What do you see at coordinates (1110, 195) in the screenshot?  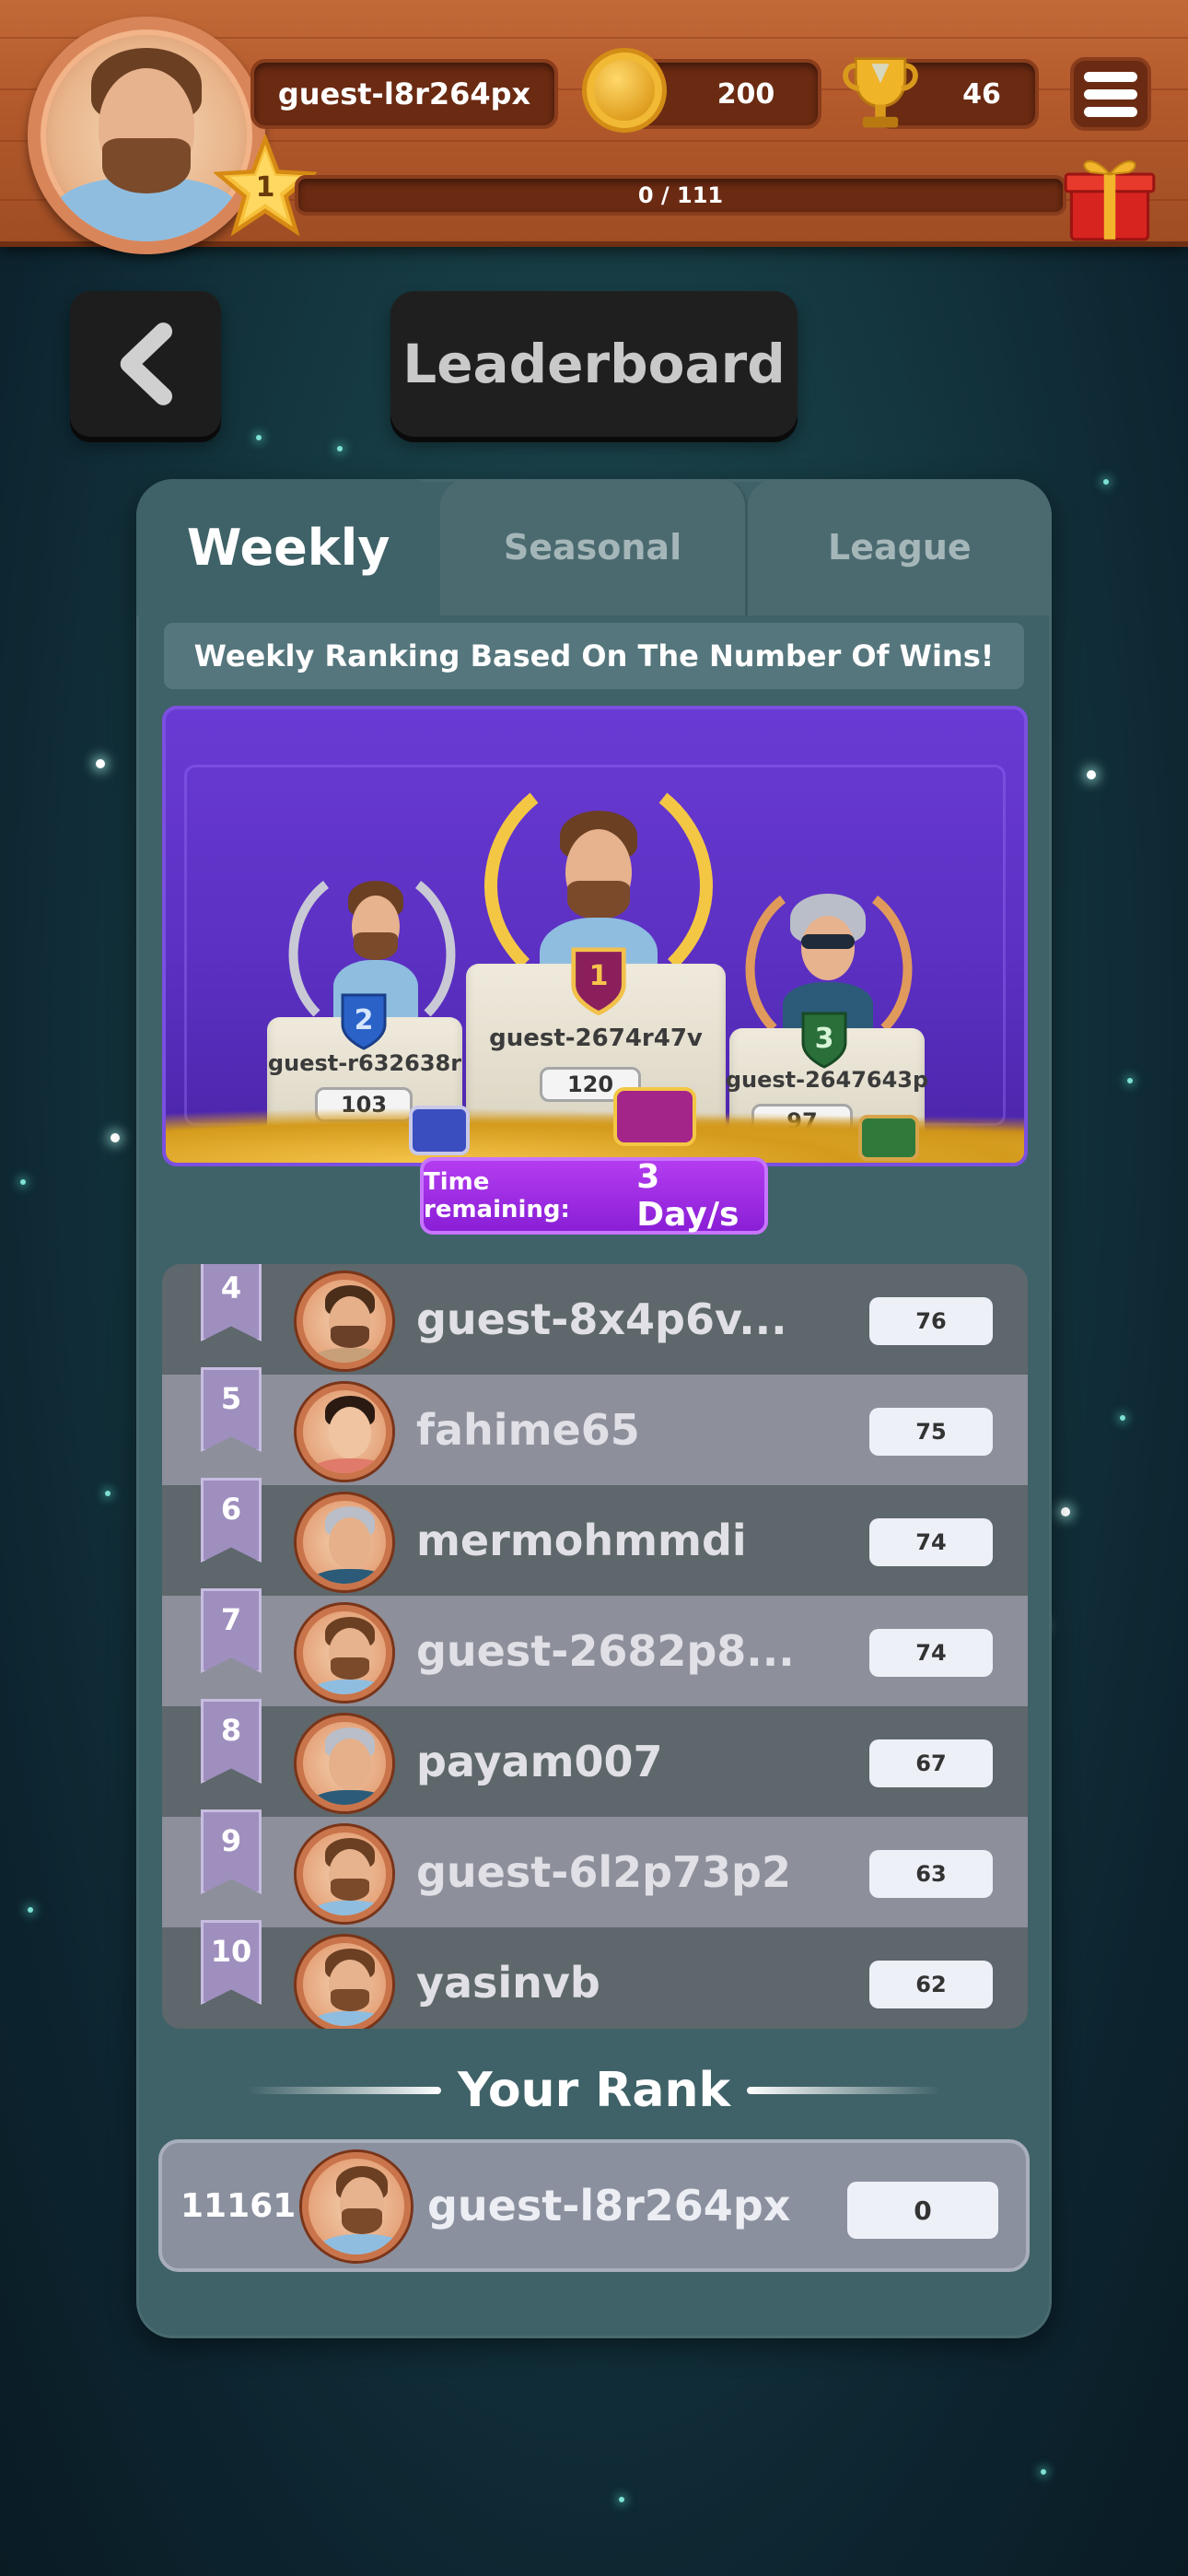 I see `gift-icon` at bounding box center [1110, 195].